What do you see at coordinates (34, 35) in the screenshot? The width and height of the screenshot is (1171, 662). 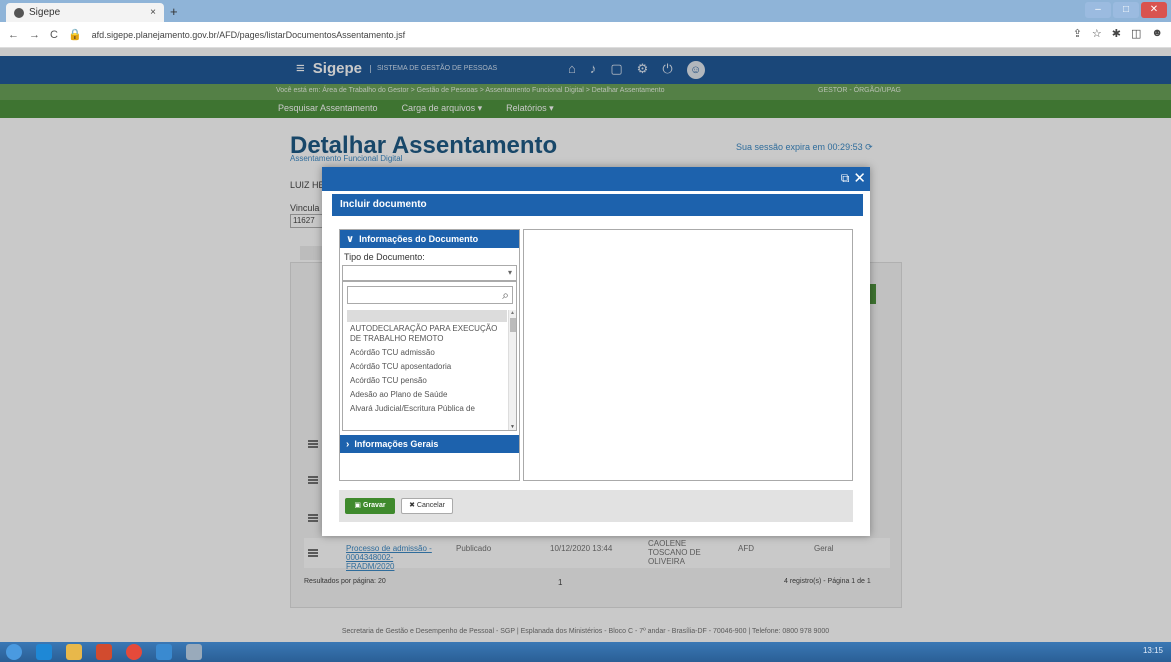 I see `forward-button: →` at bounding box center [34, 35].